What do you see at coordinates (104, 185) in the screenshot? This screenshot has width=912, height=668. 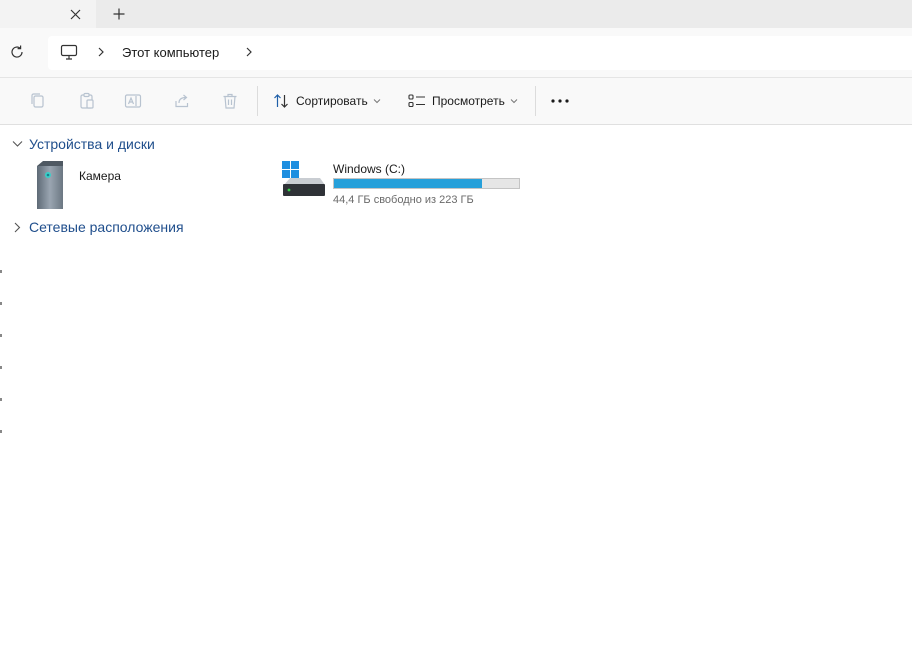 I see `device-item-camera: Камера` at bounding box center [104, 185].